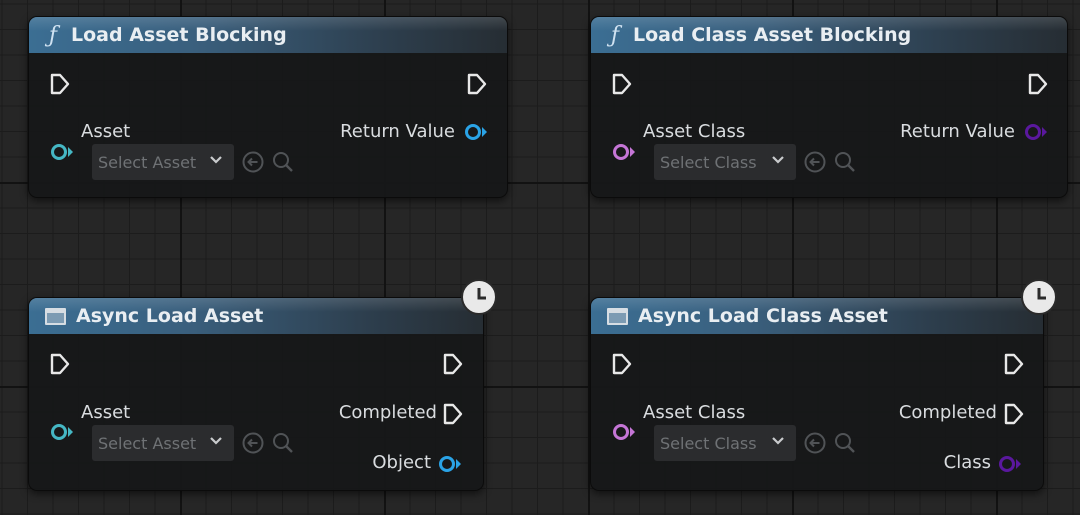  I want to click on node-header: ƒ Load Class Asset Blocking, so click(829, 35).